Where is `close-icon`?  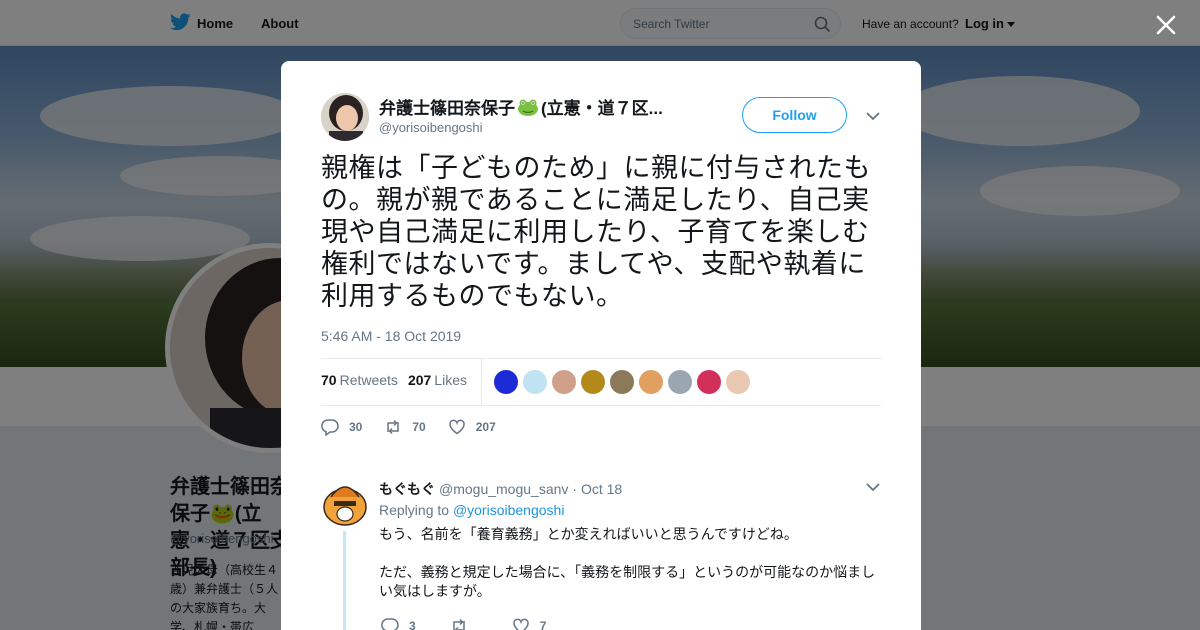 close-icon is located at coordinates (1166, 25).